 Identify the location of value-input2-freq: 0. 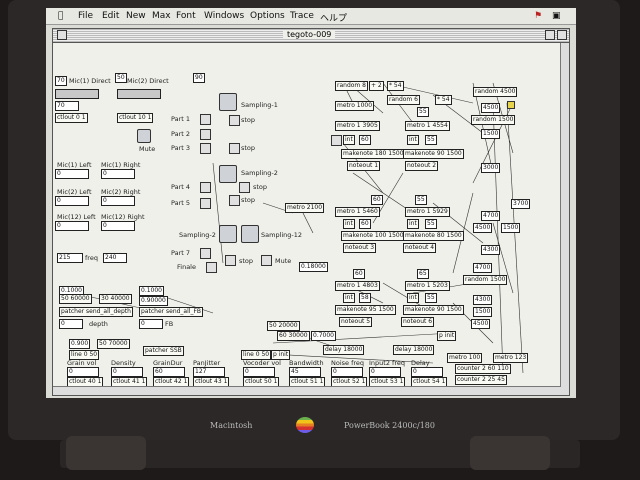
(385, 372).